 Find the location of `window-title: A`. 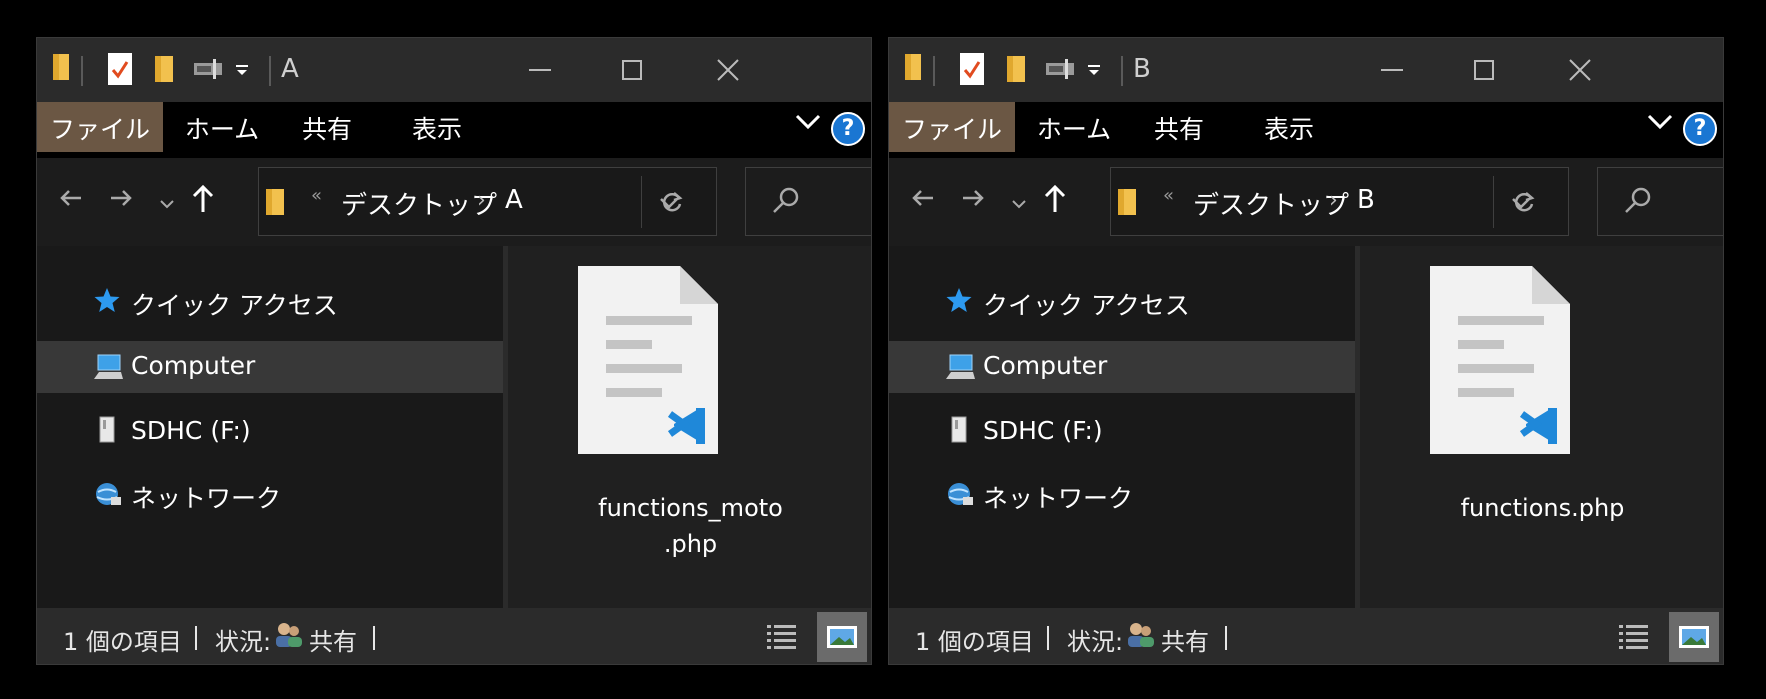

window-title: A is located at coordinates (290, 69).